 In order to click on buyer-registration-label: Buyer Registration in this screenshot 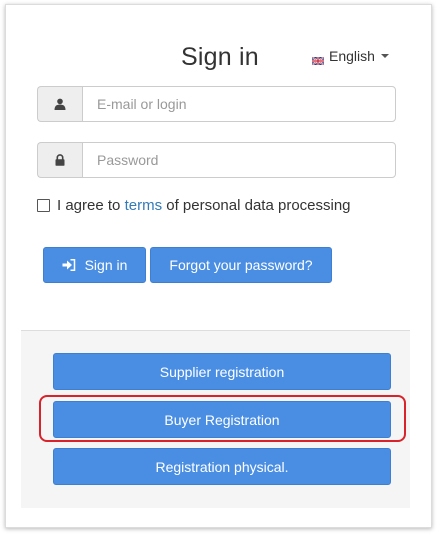, I will do `click(222, 419)`.